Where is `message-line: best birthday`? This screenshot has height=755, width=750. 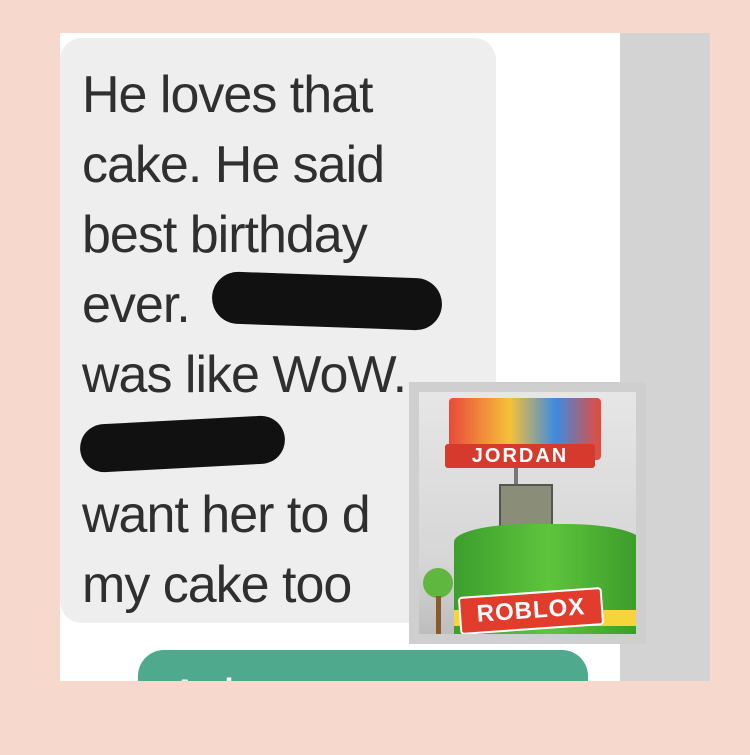
message-line: best birthday is located at coordinates (225, 235).